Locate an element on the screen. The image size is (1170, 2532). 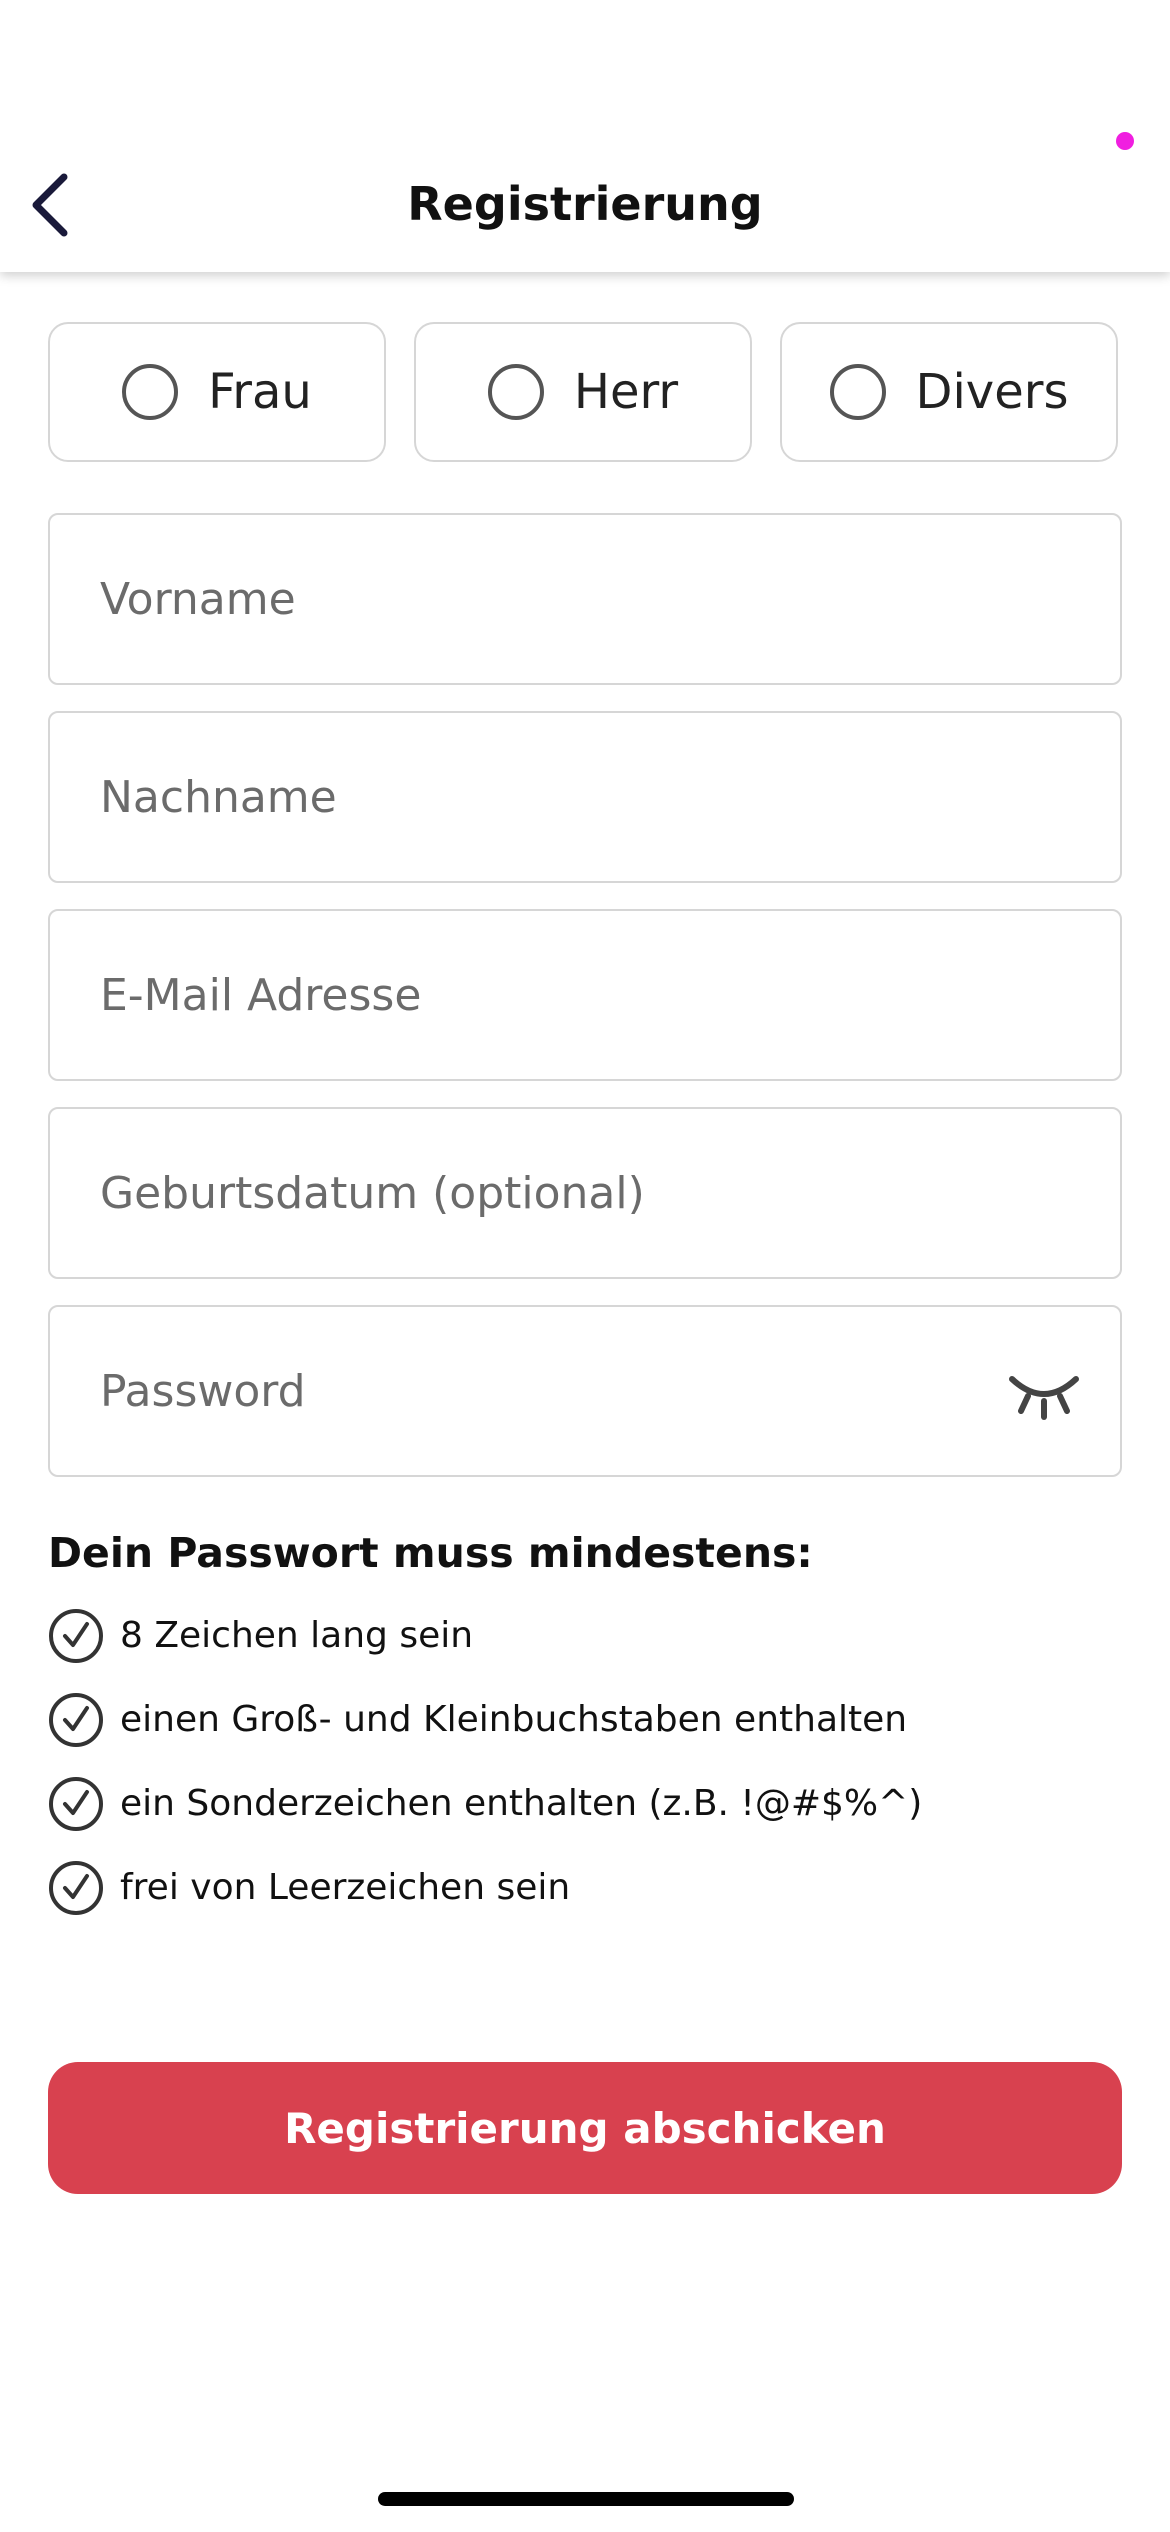
page-title: Registrierung is located at coordinates (585, 204).